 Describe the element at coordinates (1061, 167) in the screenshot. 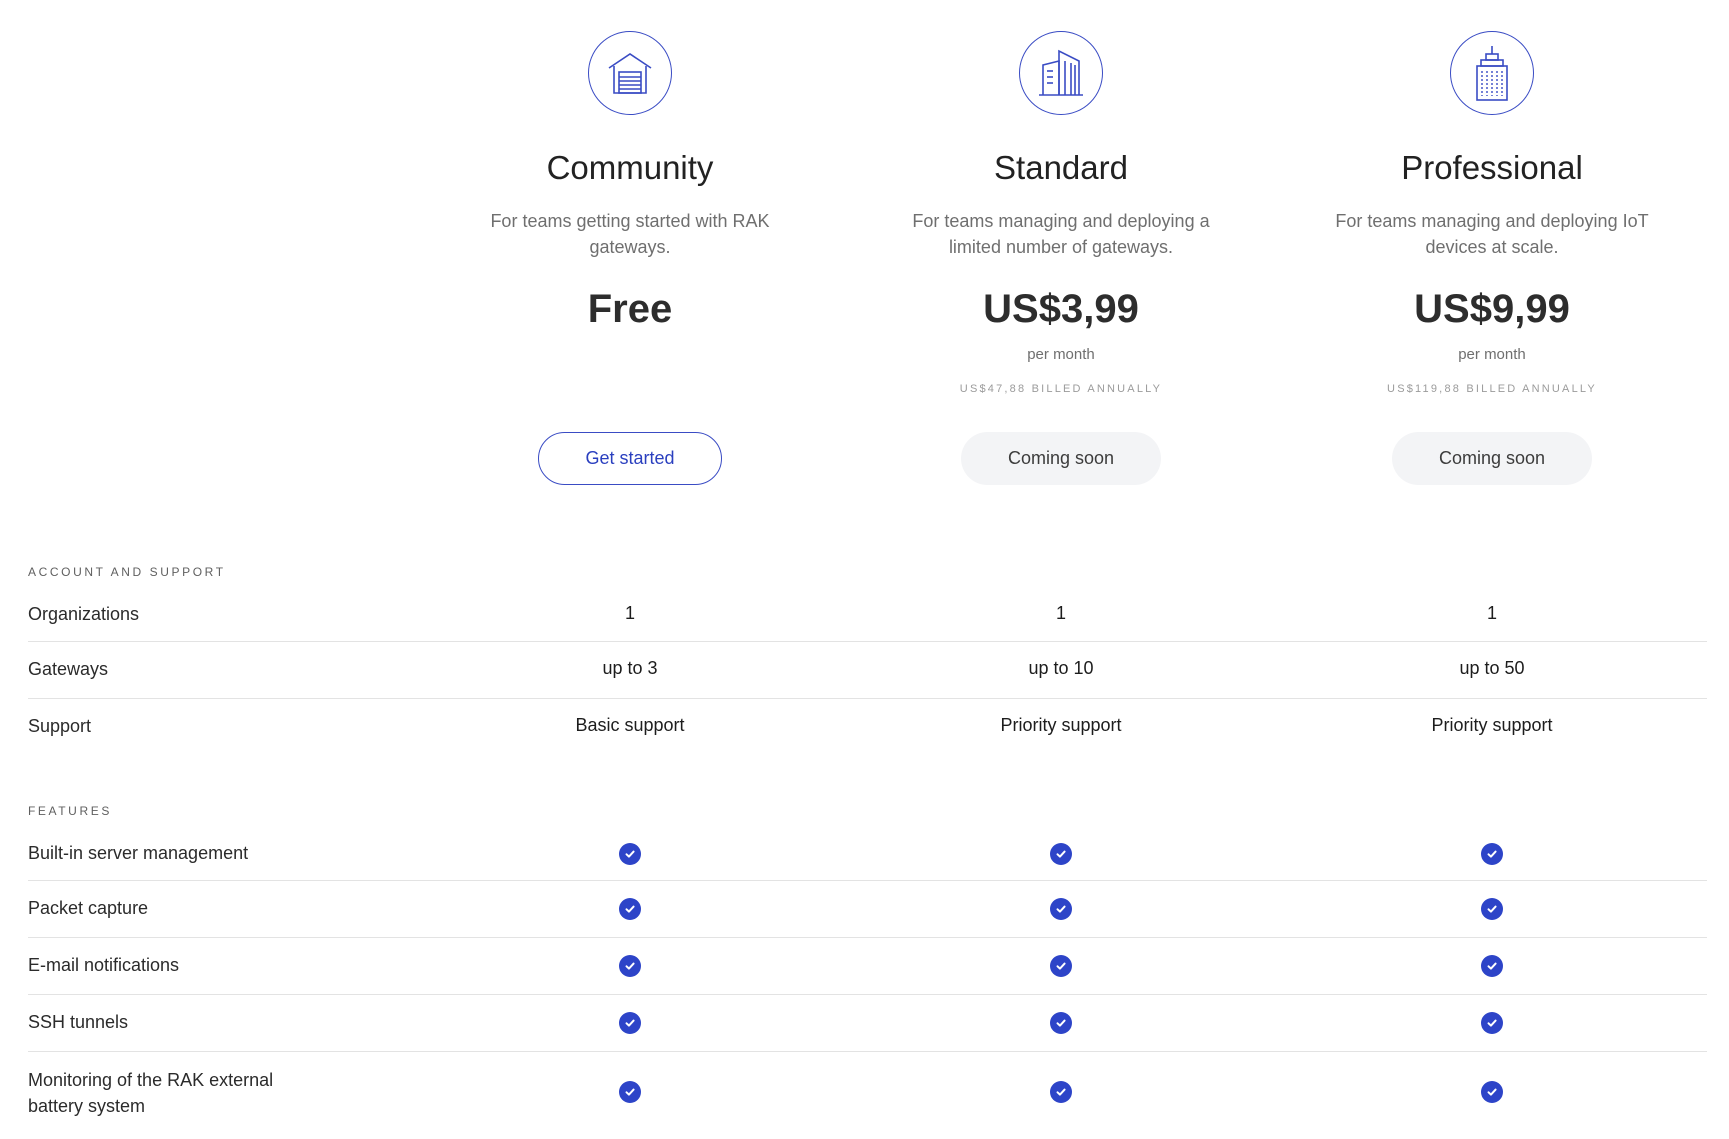

I see `plan-name: Standard` at that location.